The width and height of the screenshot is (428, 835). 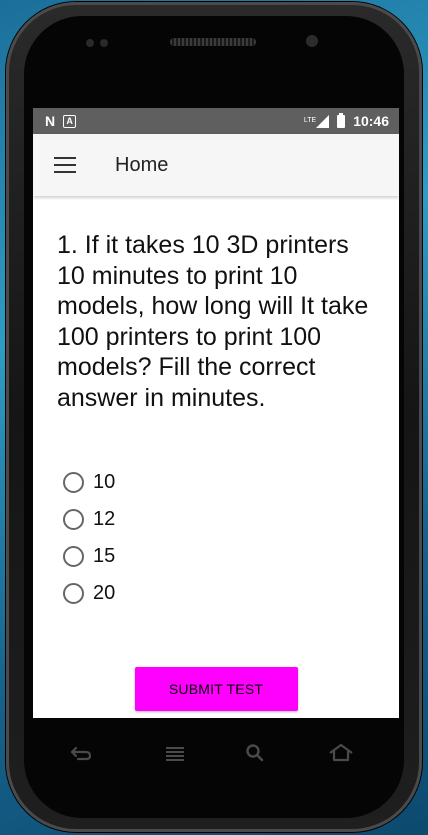 I want to click on option-10: 10, so click(x=221, y=482).